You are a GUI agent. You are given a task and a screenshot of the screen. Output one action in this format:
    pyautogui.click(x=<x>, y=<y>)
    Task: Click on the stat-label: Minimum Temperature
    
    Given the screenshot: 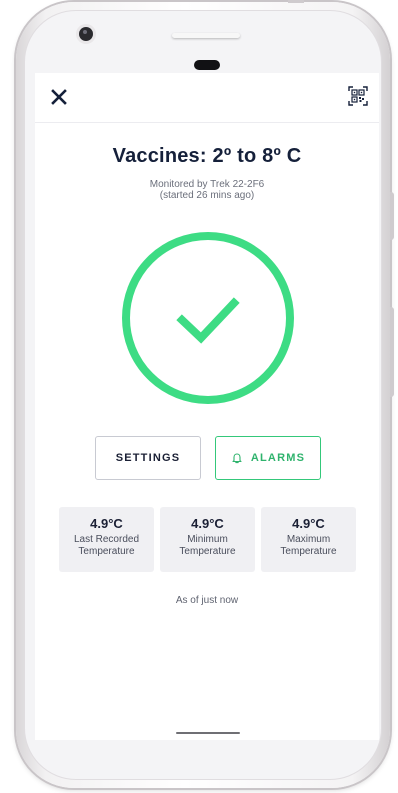 What is the action you would take?
    pyautogui.click(x=207, y=546)
    